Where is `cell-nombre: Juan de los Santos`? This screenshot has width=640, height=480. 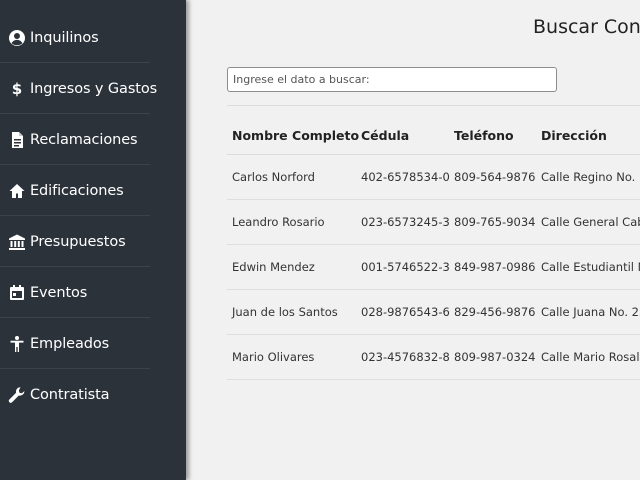 cell-nombre: Juan de los Santos is located at coordinates (285, 312).